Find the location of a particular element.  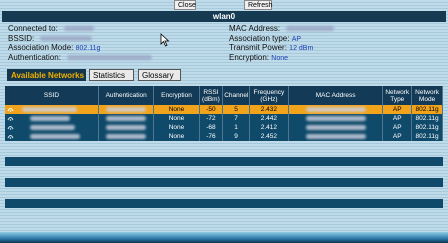

column-header-frequency: Frequency (GHz) is located at coordinates (269, 95).